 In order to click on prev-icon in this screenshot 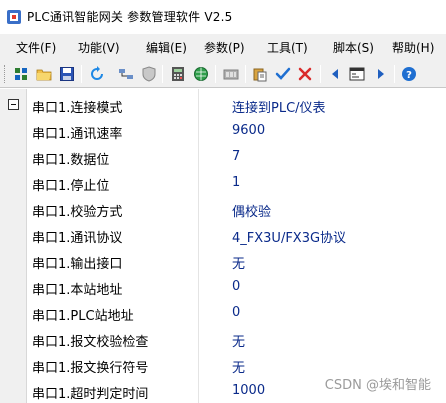, I will do `click(335, 74)`.